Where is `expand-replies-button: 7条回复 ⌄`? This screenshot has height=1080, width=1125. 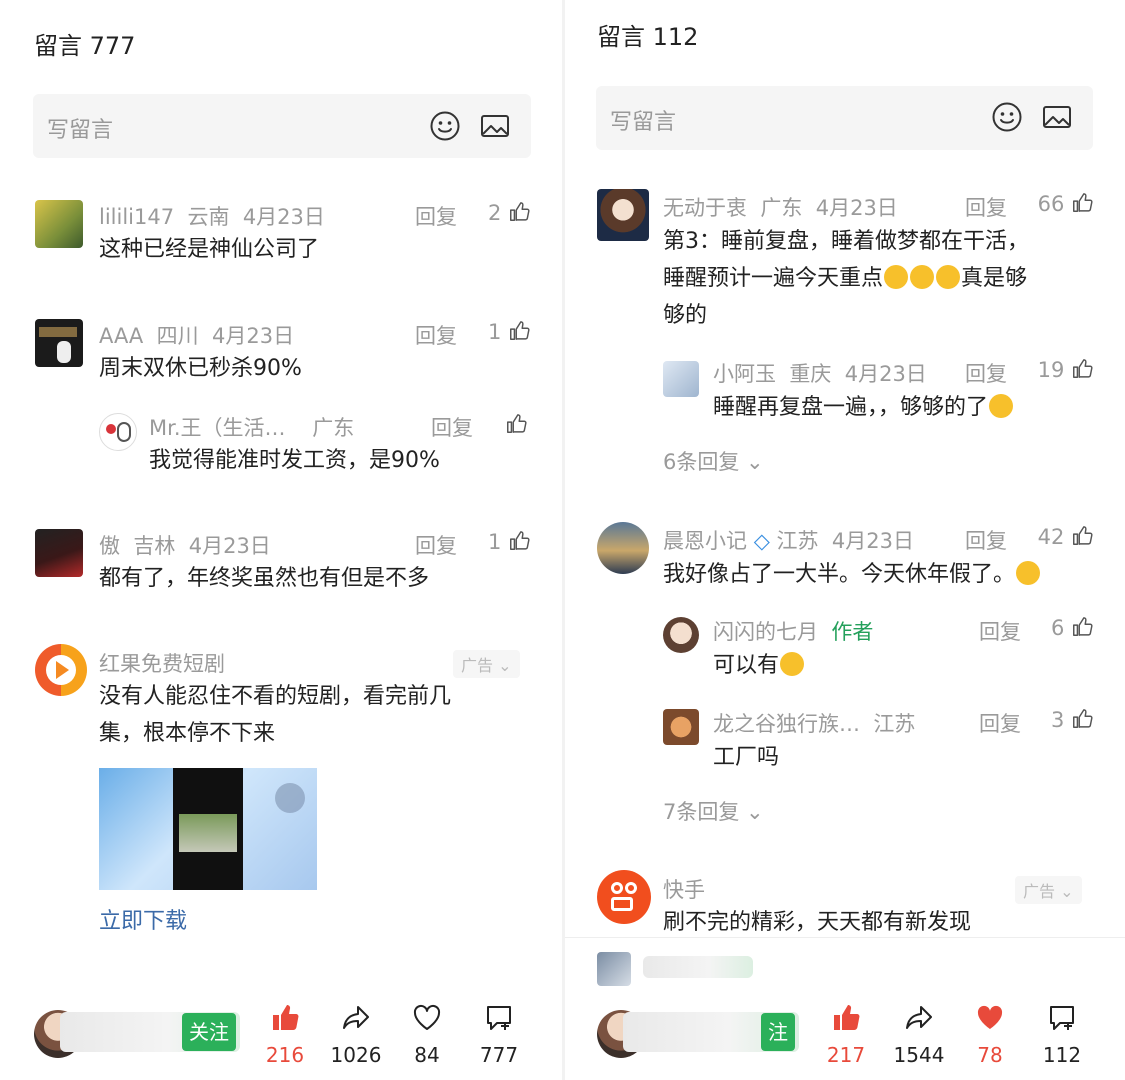 expand-replies-button: 7条回复 ⌄ is located at coordinates (713, 811).